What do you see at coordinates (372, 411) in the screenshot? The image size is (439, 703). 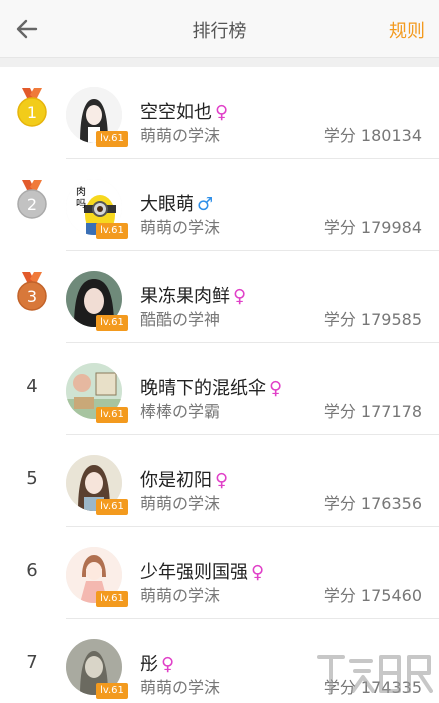 I see `user-score: 学分 177178` at bounding box center [372, 411].